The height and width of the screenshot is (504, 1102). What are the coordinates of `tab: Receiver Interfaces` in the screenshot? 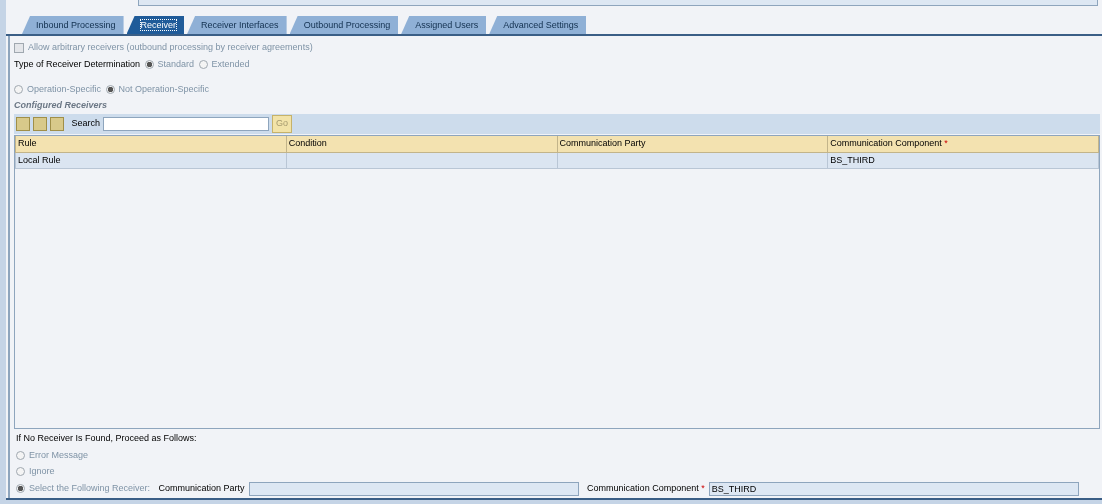 It's located at (237, 25).